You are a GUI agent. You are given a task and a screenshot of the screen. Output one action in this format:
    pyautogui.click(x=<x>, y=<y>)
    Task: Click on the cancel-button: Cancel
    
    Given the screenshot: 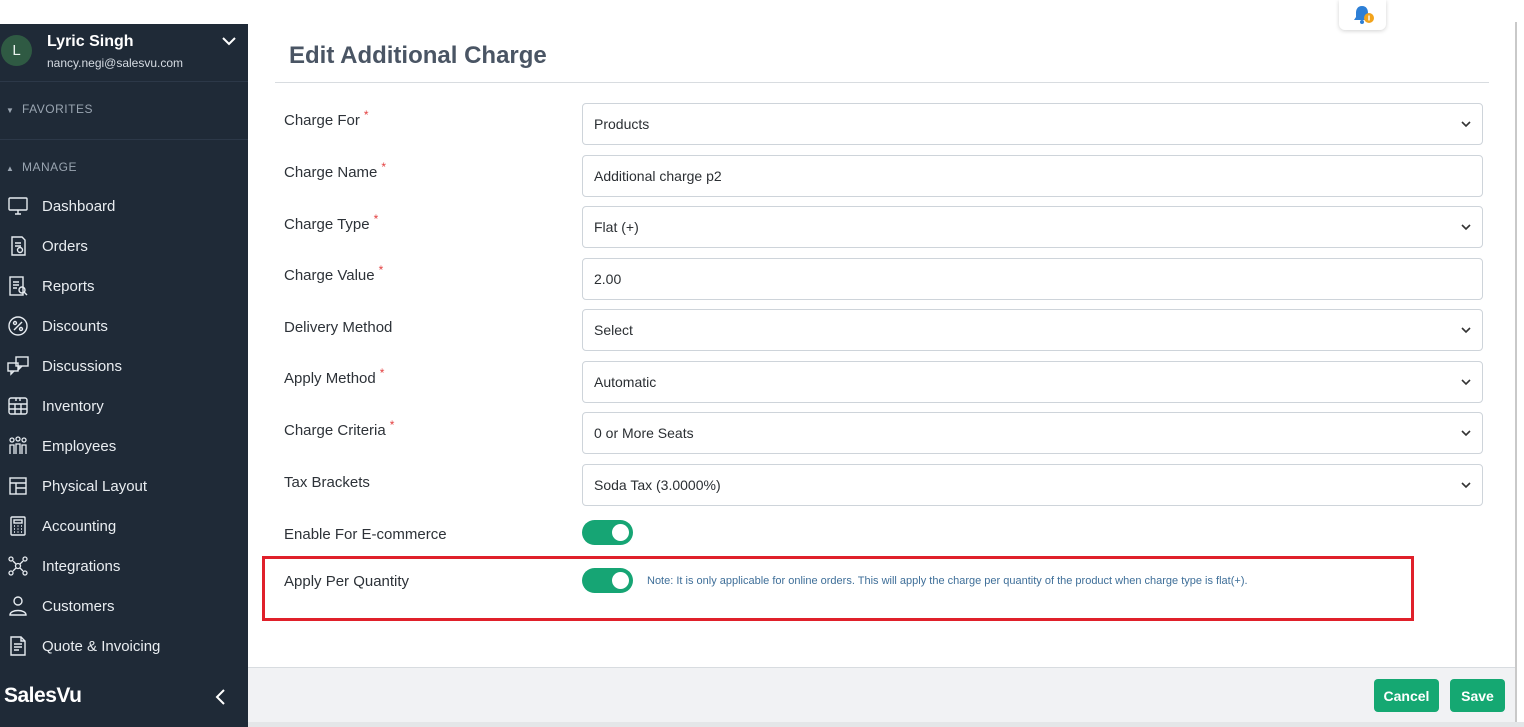 What is the action you would take?
    pyautogui.click(x=1406, y=695)
    